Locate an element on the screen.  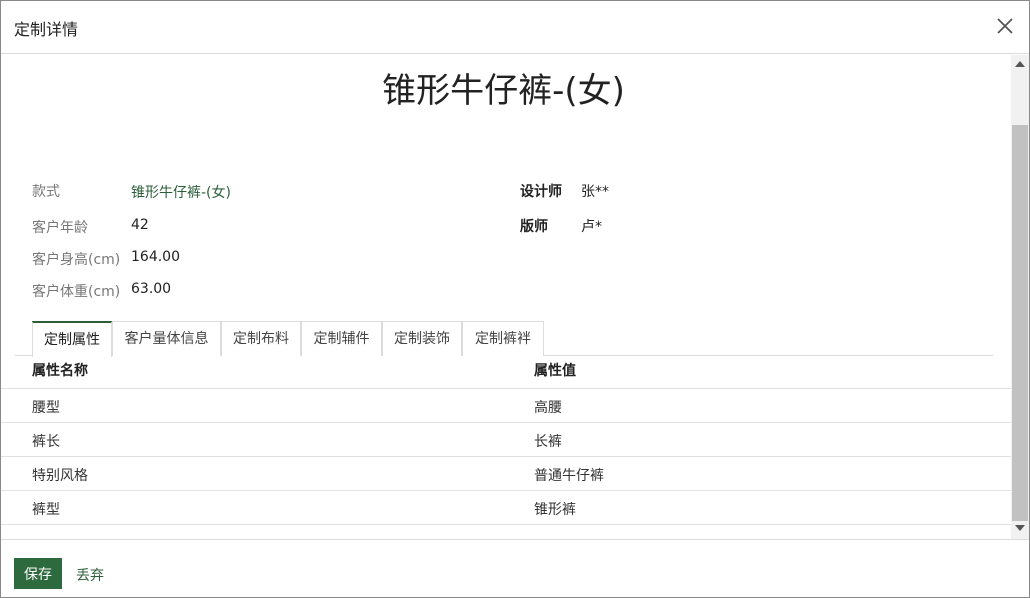
row-4-value: 锥形裤 is located at coordinates (555, 510).